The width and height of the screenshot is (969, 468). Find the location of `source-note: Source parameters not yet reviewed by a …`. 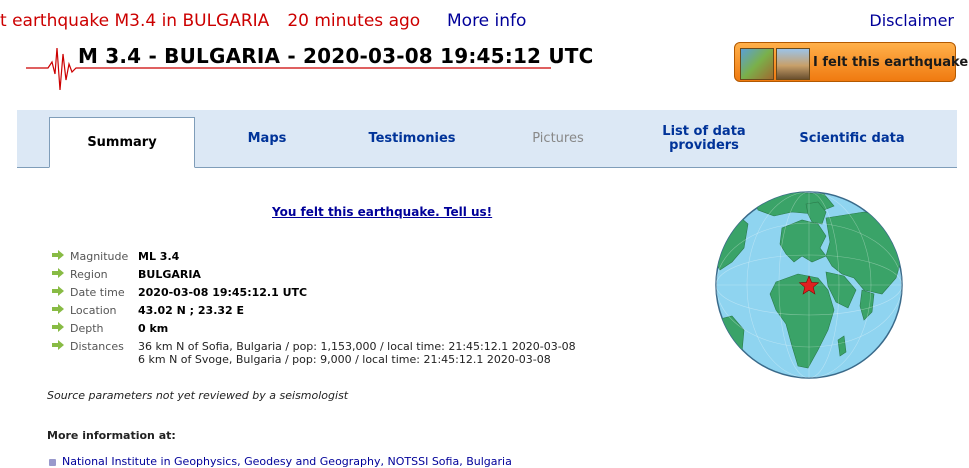

source-note: Source parameters not yet reviewed by a … is located at coordinates (198, 395).